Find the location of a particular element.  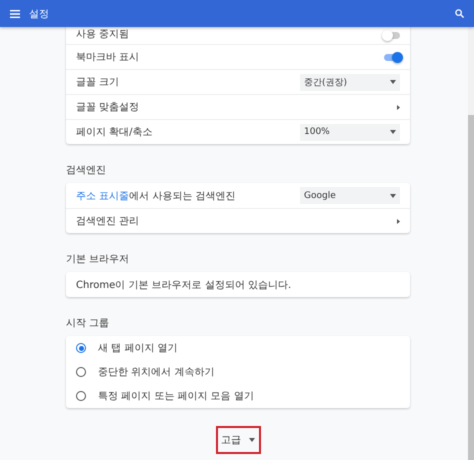

option-label: 특정 페이지 또는 페이지 모음 열기 is located at coordinates (176, 396).